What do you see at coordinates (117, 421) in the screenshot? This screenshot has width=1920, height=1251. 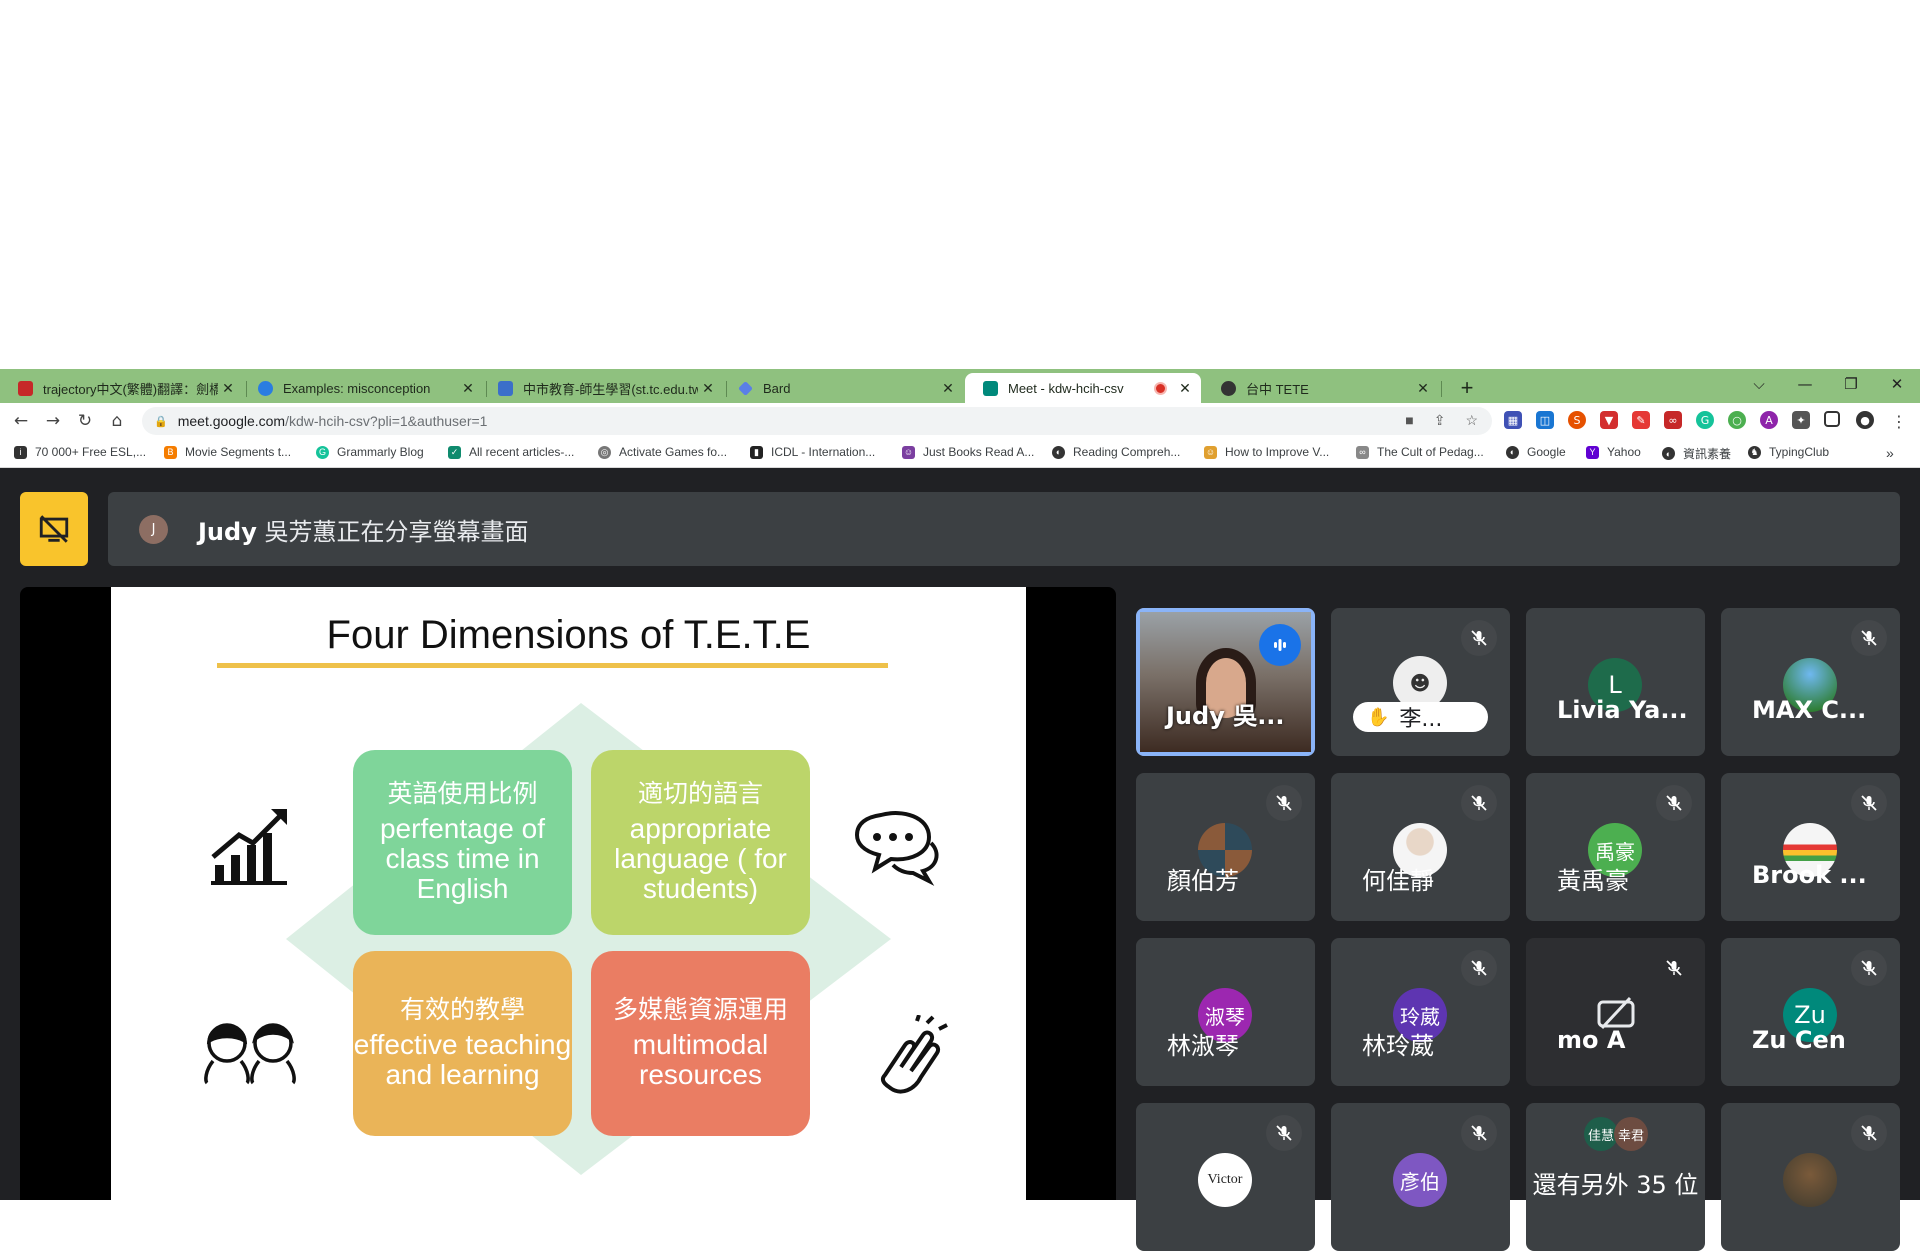 I see `home-icon: ⌂` at bounding box center [117, 421].